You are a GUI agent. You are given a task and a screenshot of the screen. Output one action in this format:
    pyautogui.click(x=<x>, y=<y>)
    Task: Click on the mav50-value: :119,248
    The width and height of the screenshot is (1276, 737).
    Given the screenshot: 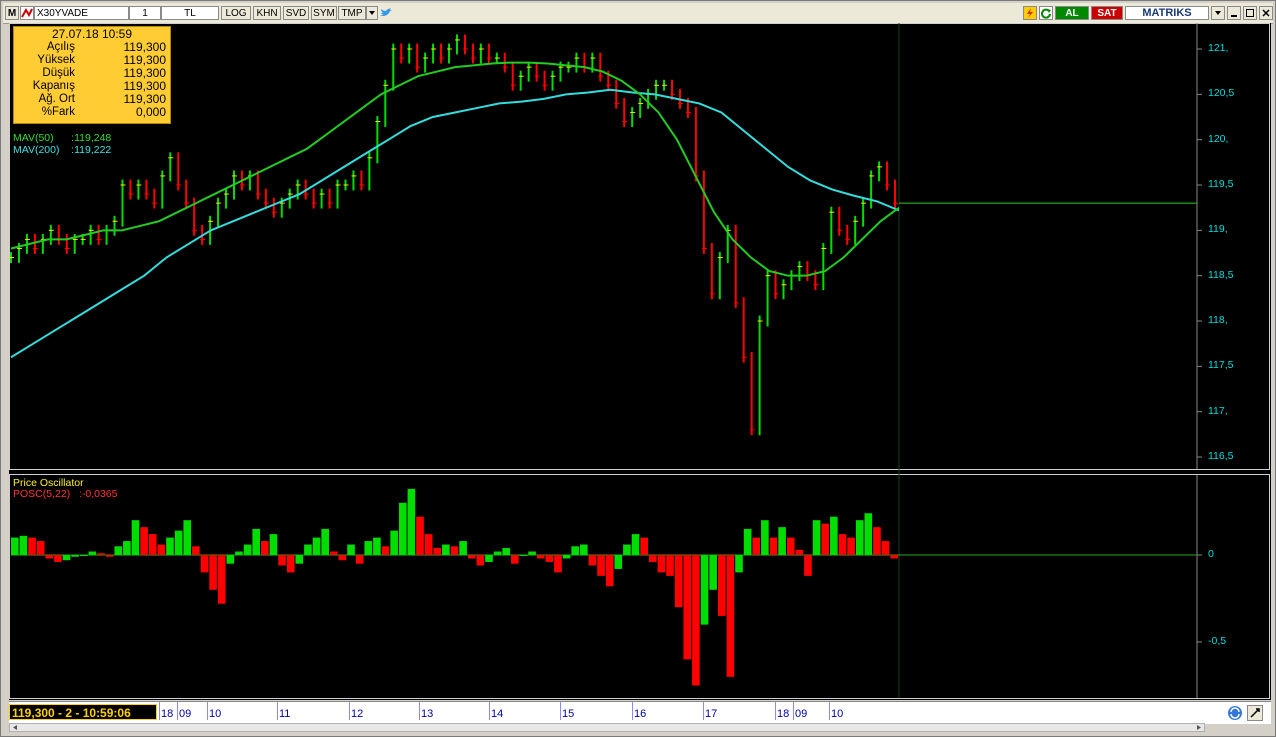 What is the action you would take?
    pyautogui.click(x=91, y=138)
    